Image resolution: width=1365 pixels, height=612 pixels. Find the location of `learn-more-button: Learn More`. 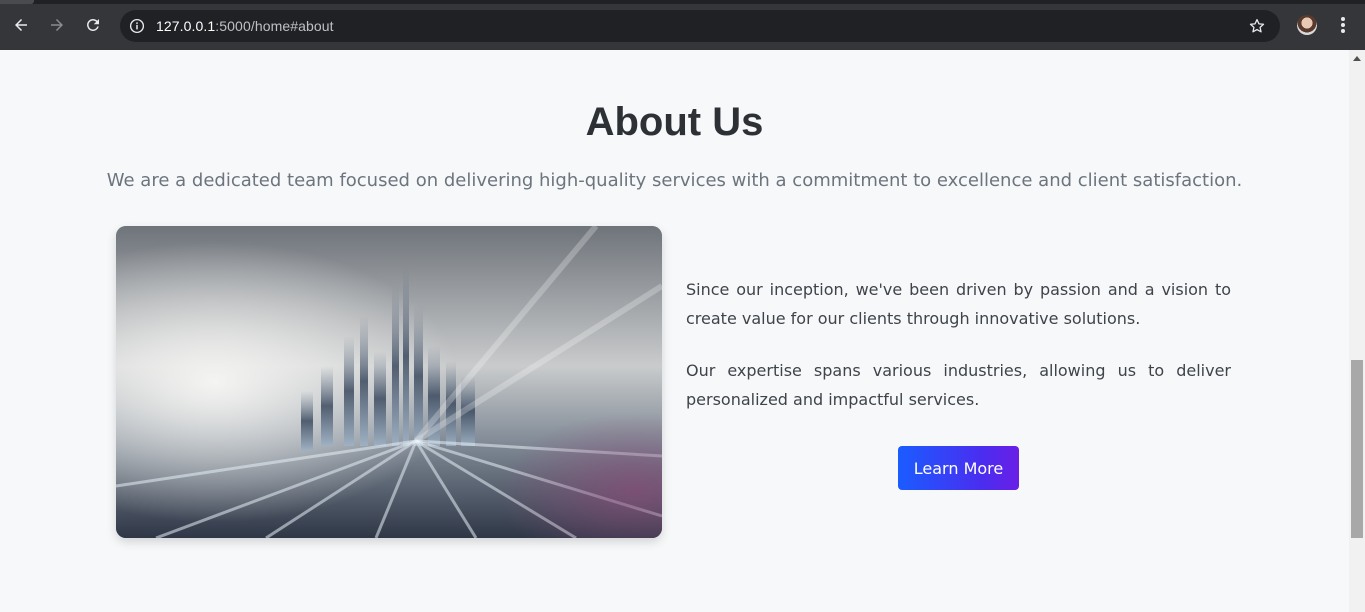

learn-more-button: Learn More is located at coordinates (958, 468).